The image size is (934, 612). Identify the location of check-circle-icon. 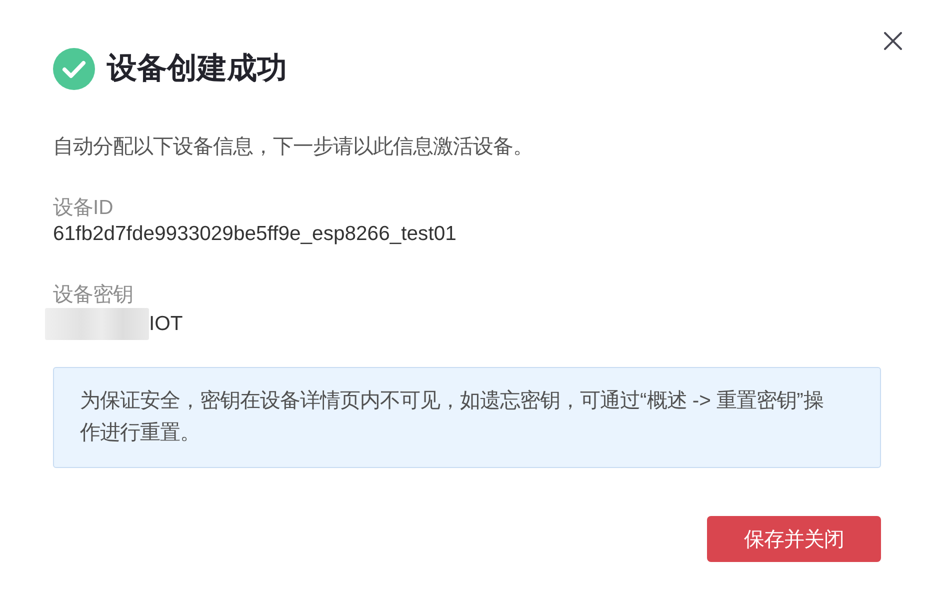
(74, 69).